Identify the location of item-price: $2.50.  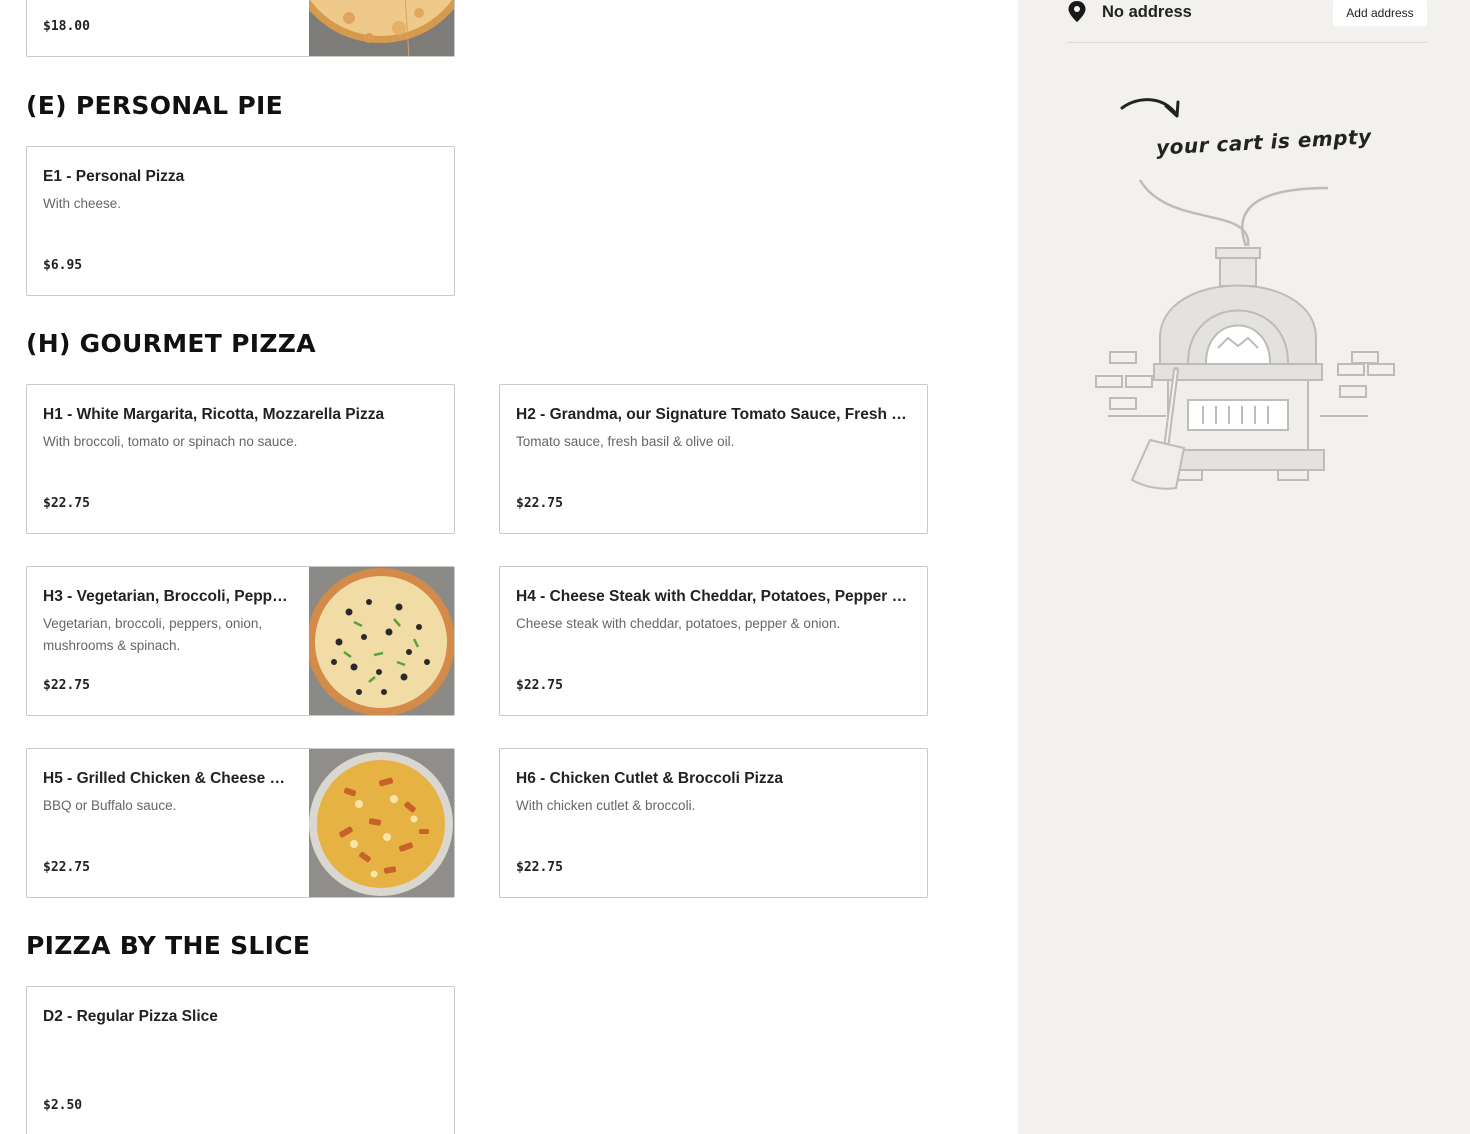
(63, 1105).